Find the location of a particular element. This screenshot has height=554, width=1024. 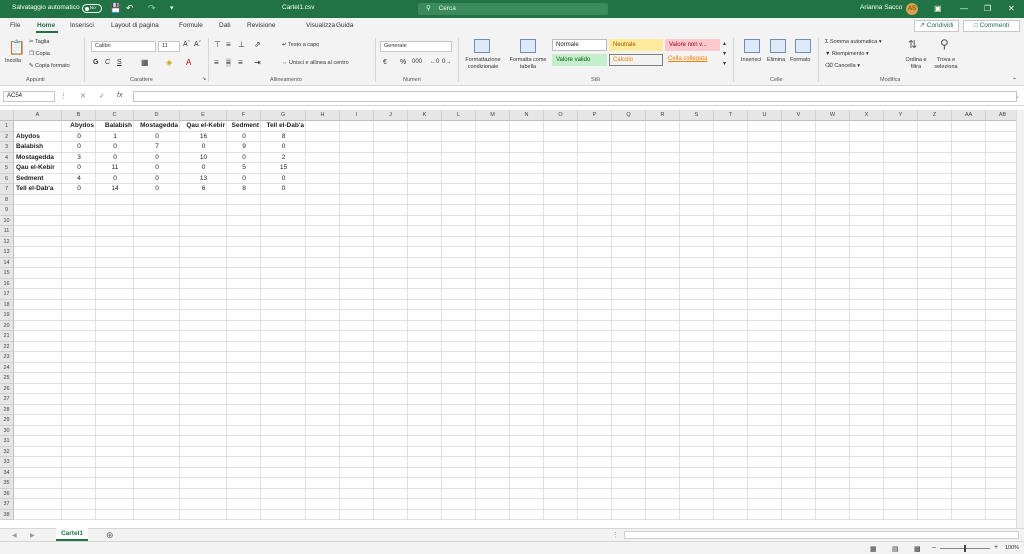

user-name: Arianna Sacco is located at coordinates (881, 7).